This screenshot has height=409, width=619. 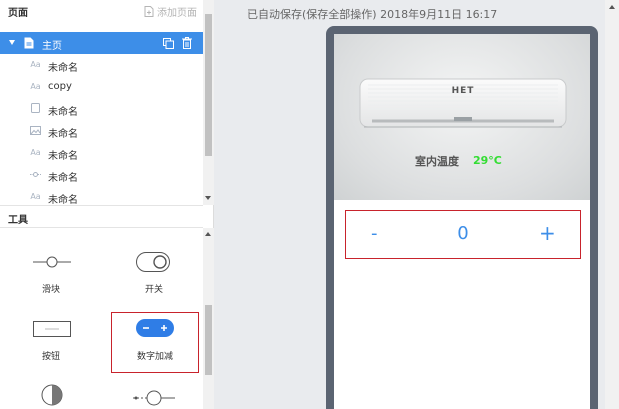 I want to click on pages-title: 页面, so click(x=18, y=13).